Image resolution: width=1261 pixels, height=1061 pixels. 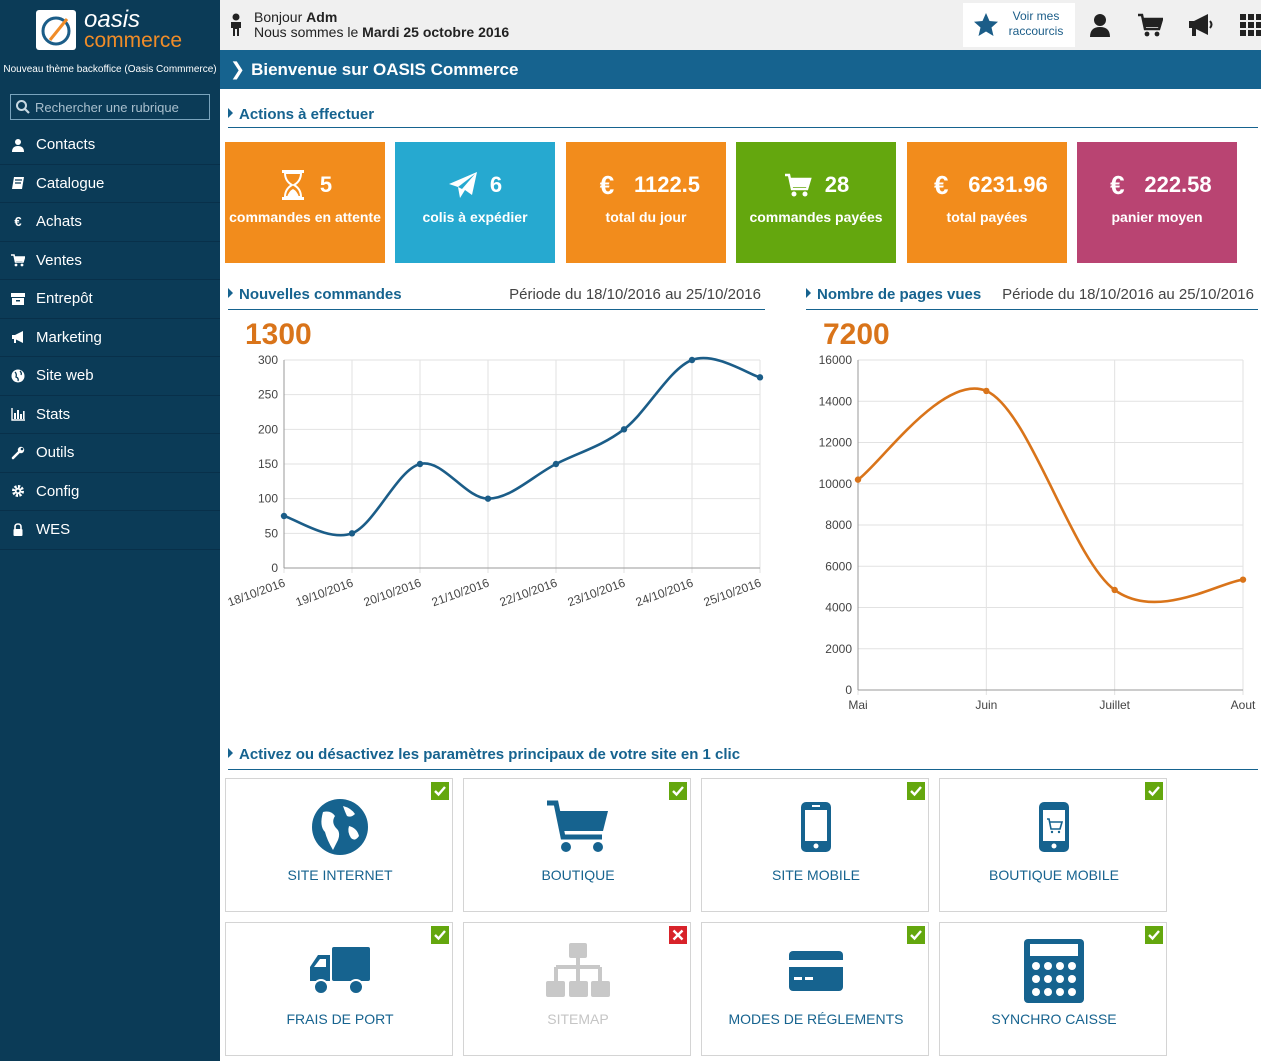 What do you see at coordinates (305, 202) in the screenshot?
I see `kpi-pending-orders: 5 commandes en attente` at bounding box center [305, 202].